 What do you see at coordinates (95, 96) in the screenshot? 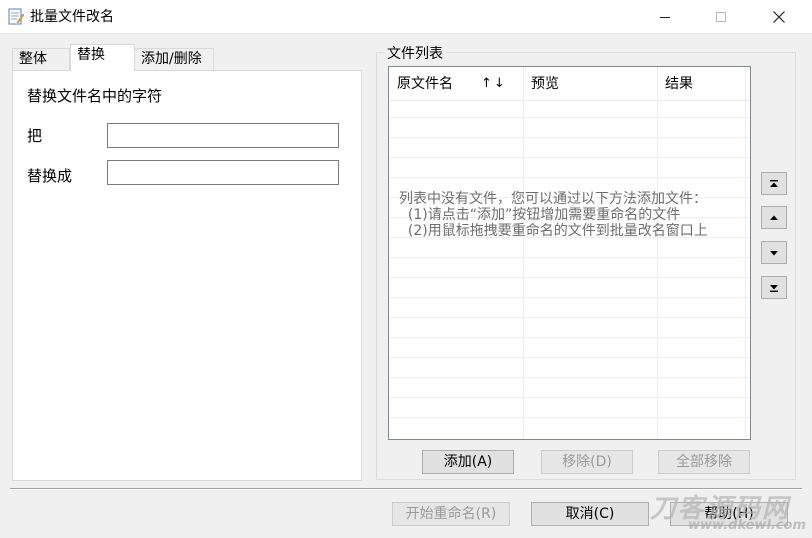
I see `replace-heading: 替换文件名中的字符` at bounding box center [95, 96].